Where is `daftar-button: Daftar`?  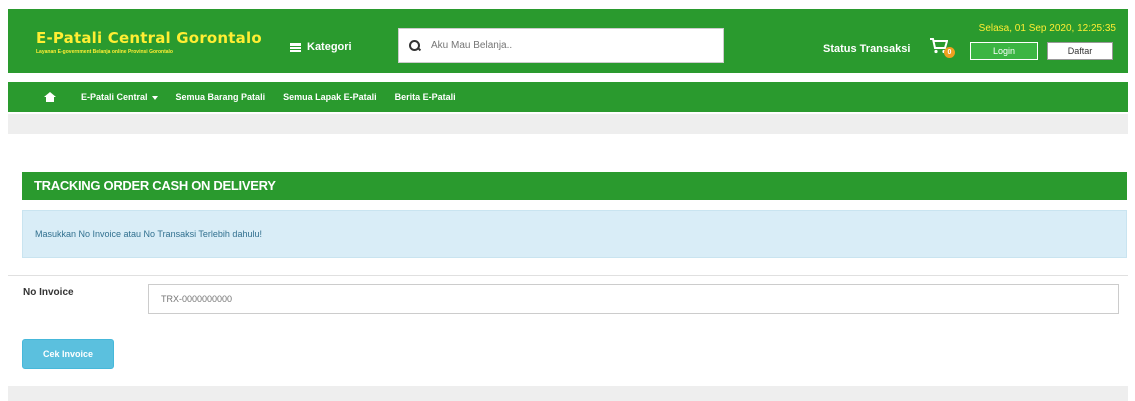
daftar-button: Daftar is located at coordinates (1080, 51).